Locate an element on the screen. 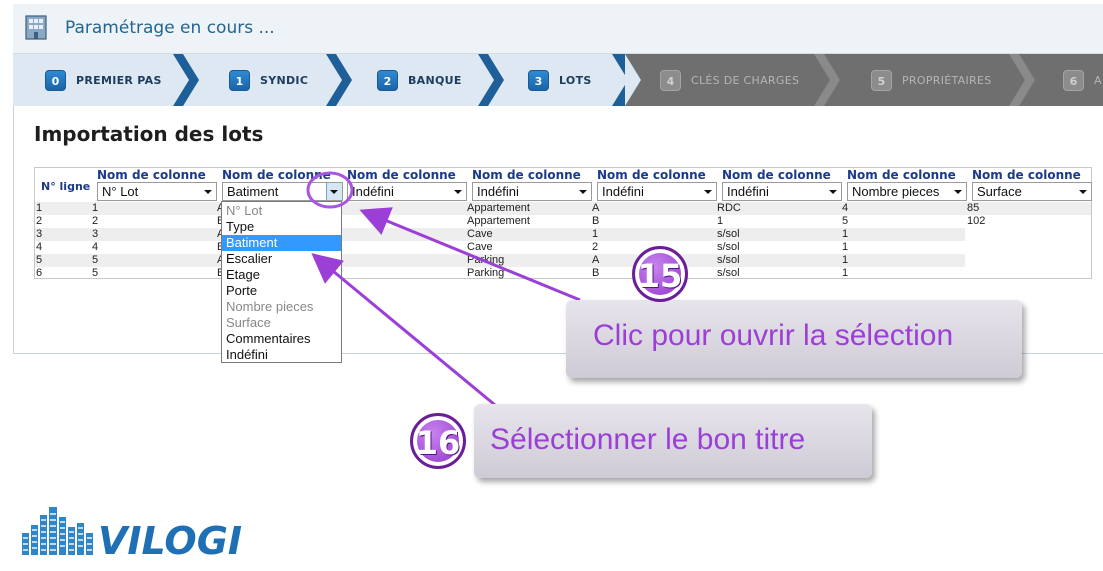 This screenshot has height=571, width=1103. badge-number: 16 is located at coordinates (438, 443).